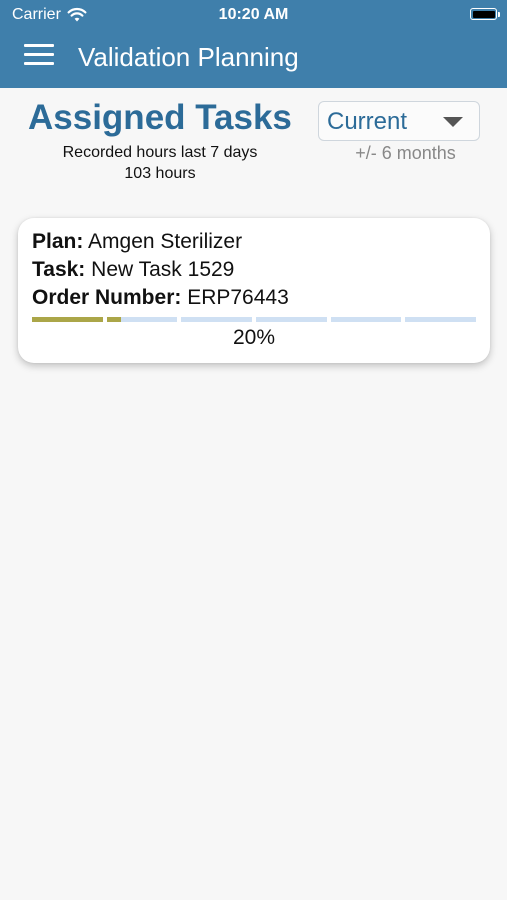 This screenshot has height=900, width=507. I want to click on task-name-row: Task: New Task 1529, so click(133, 270).